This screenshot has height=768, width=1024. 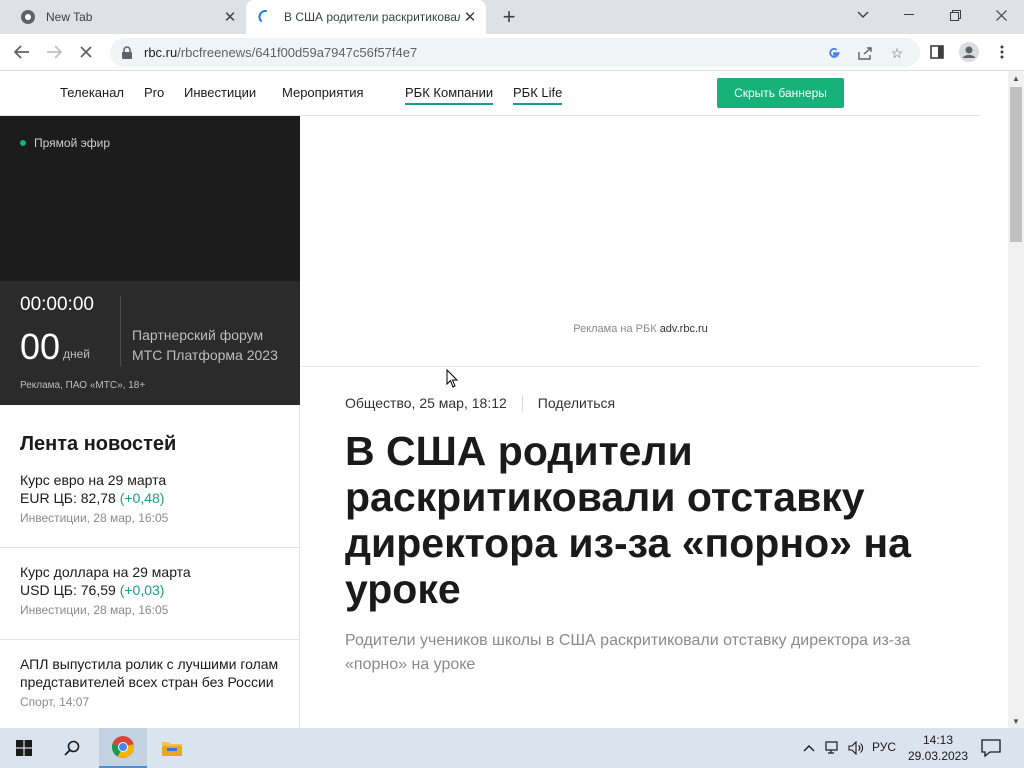 I want to click on restore-button, so click(x=955, y=15).